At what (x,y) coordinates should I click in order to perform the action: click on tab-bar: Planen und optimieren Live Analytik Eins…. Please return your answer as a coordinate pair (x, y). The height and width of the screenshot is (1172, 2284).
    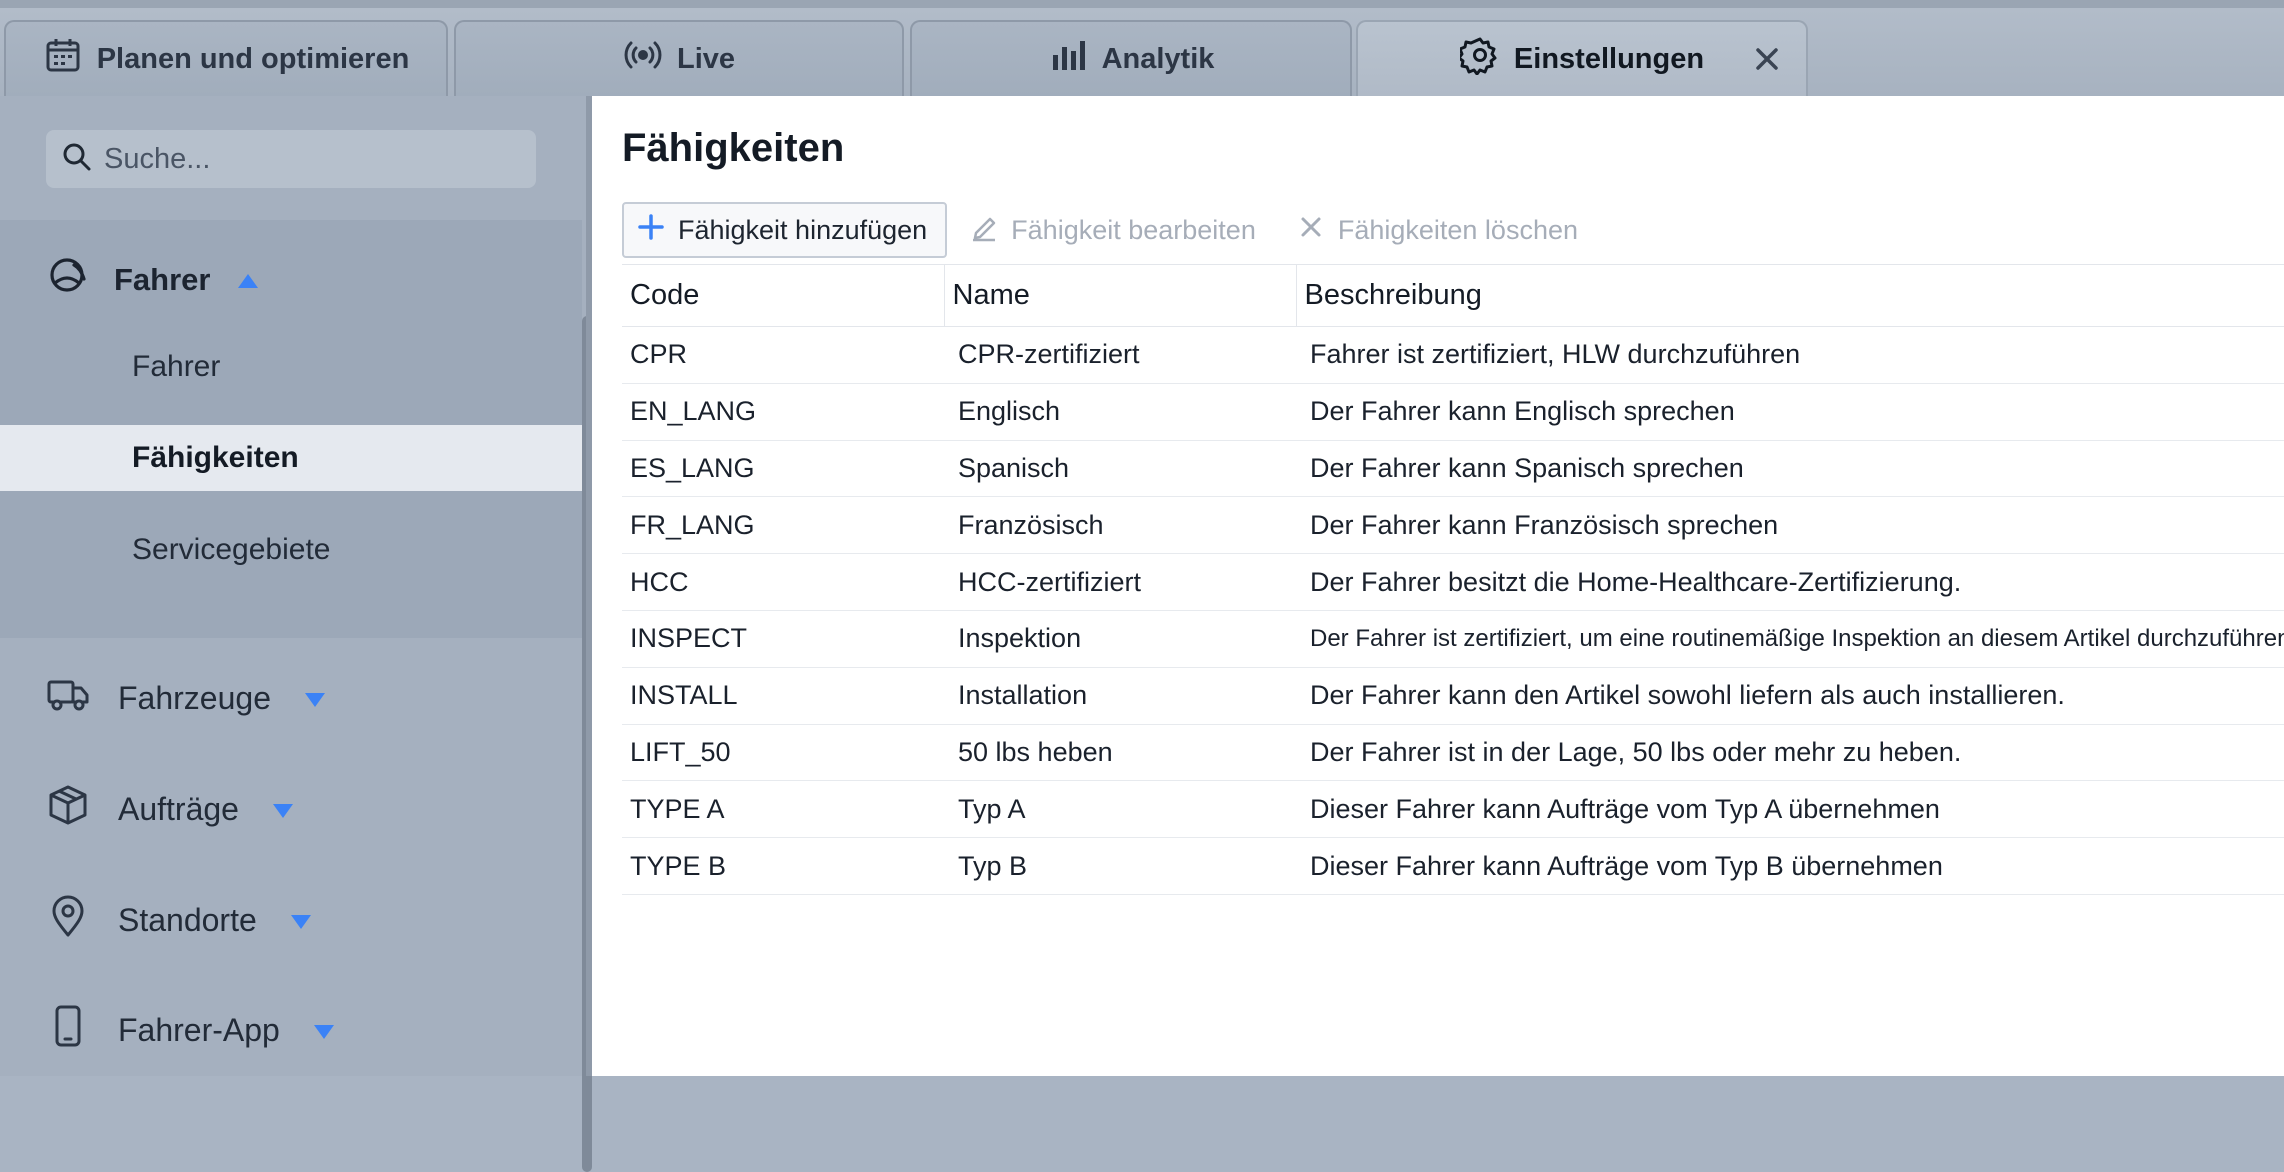
    Looking at the image, I should click on (1142, 48).